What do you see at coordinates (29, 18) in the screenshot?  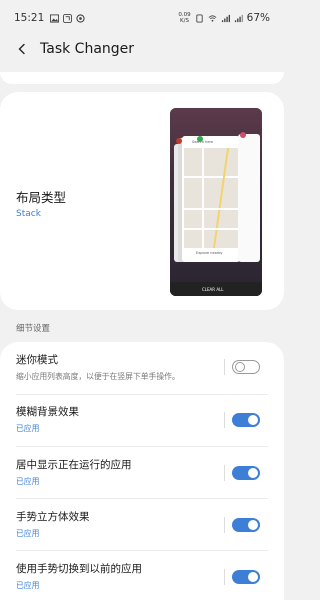 I see `status-time: 15:21` at bounding box center [29, 18].